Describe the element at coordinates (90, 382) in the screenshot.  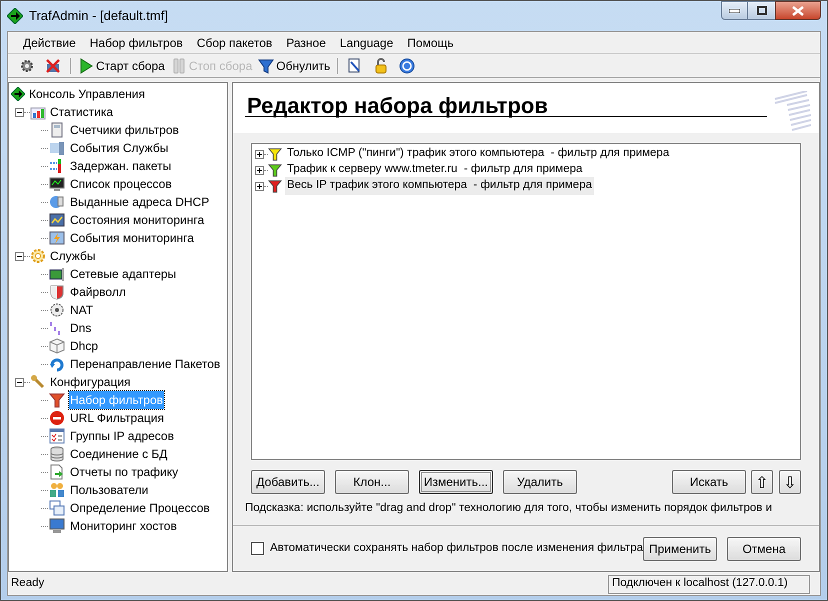
I see `tree-item: Конфигурация` at that location.